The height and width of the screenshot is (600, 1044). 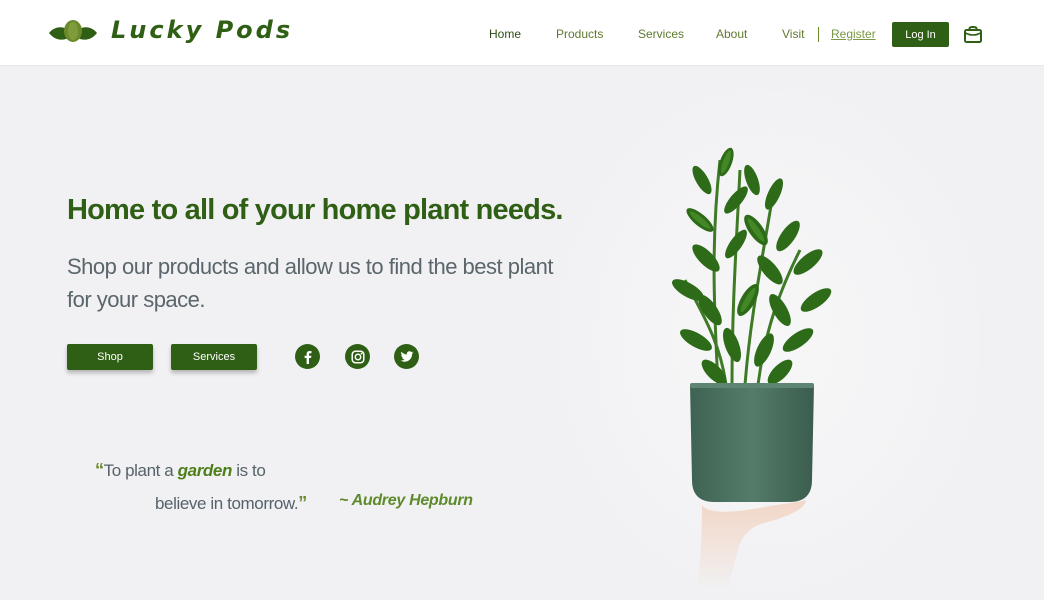 What do you see at coordinates (227, 503) in the screenshot?
I see `quote-text-line2: believe in tomorrow.` at bounding box center [227, 503].